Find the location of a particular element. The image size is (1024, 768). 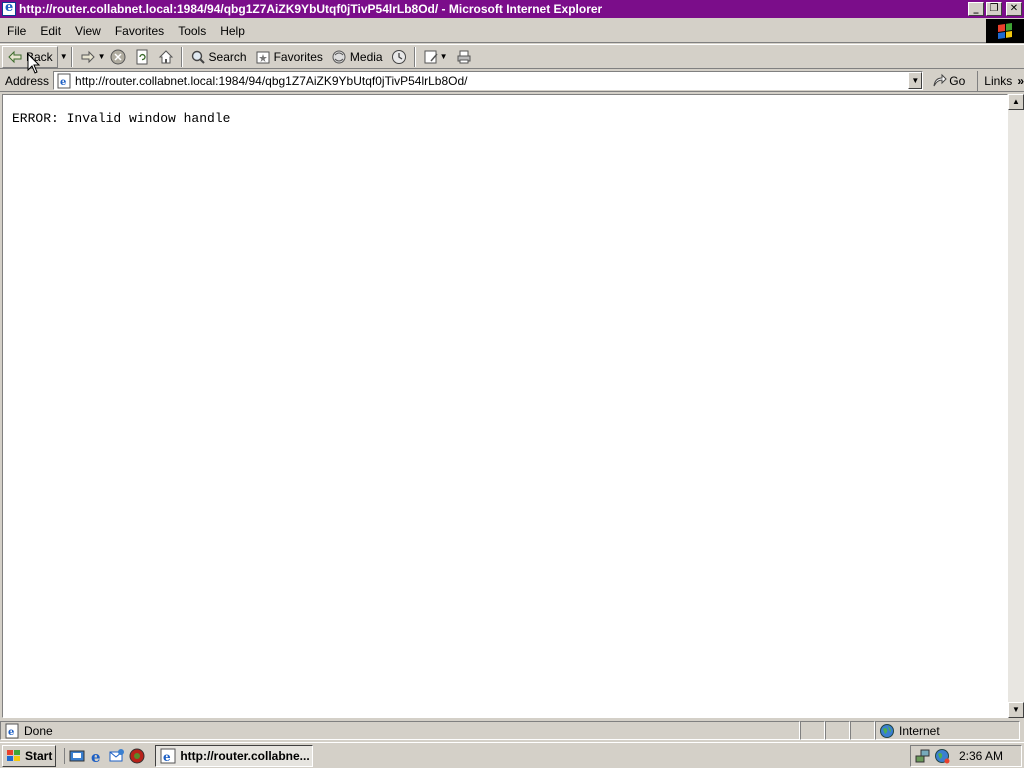

back-arrow-icon is located at coordinates (15, 57).